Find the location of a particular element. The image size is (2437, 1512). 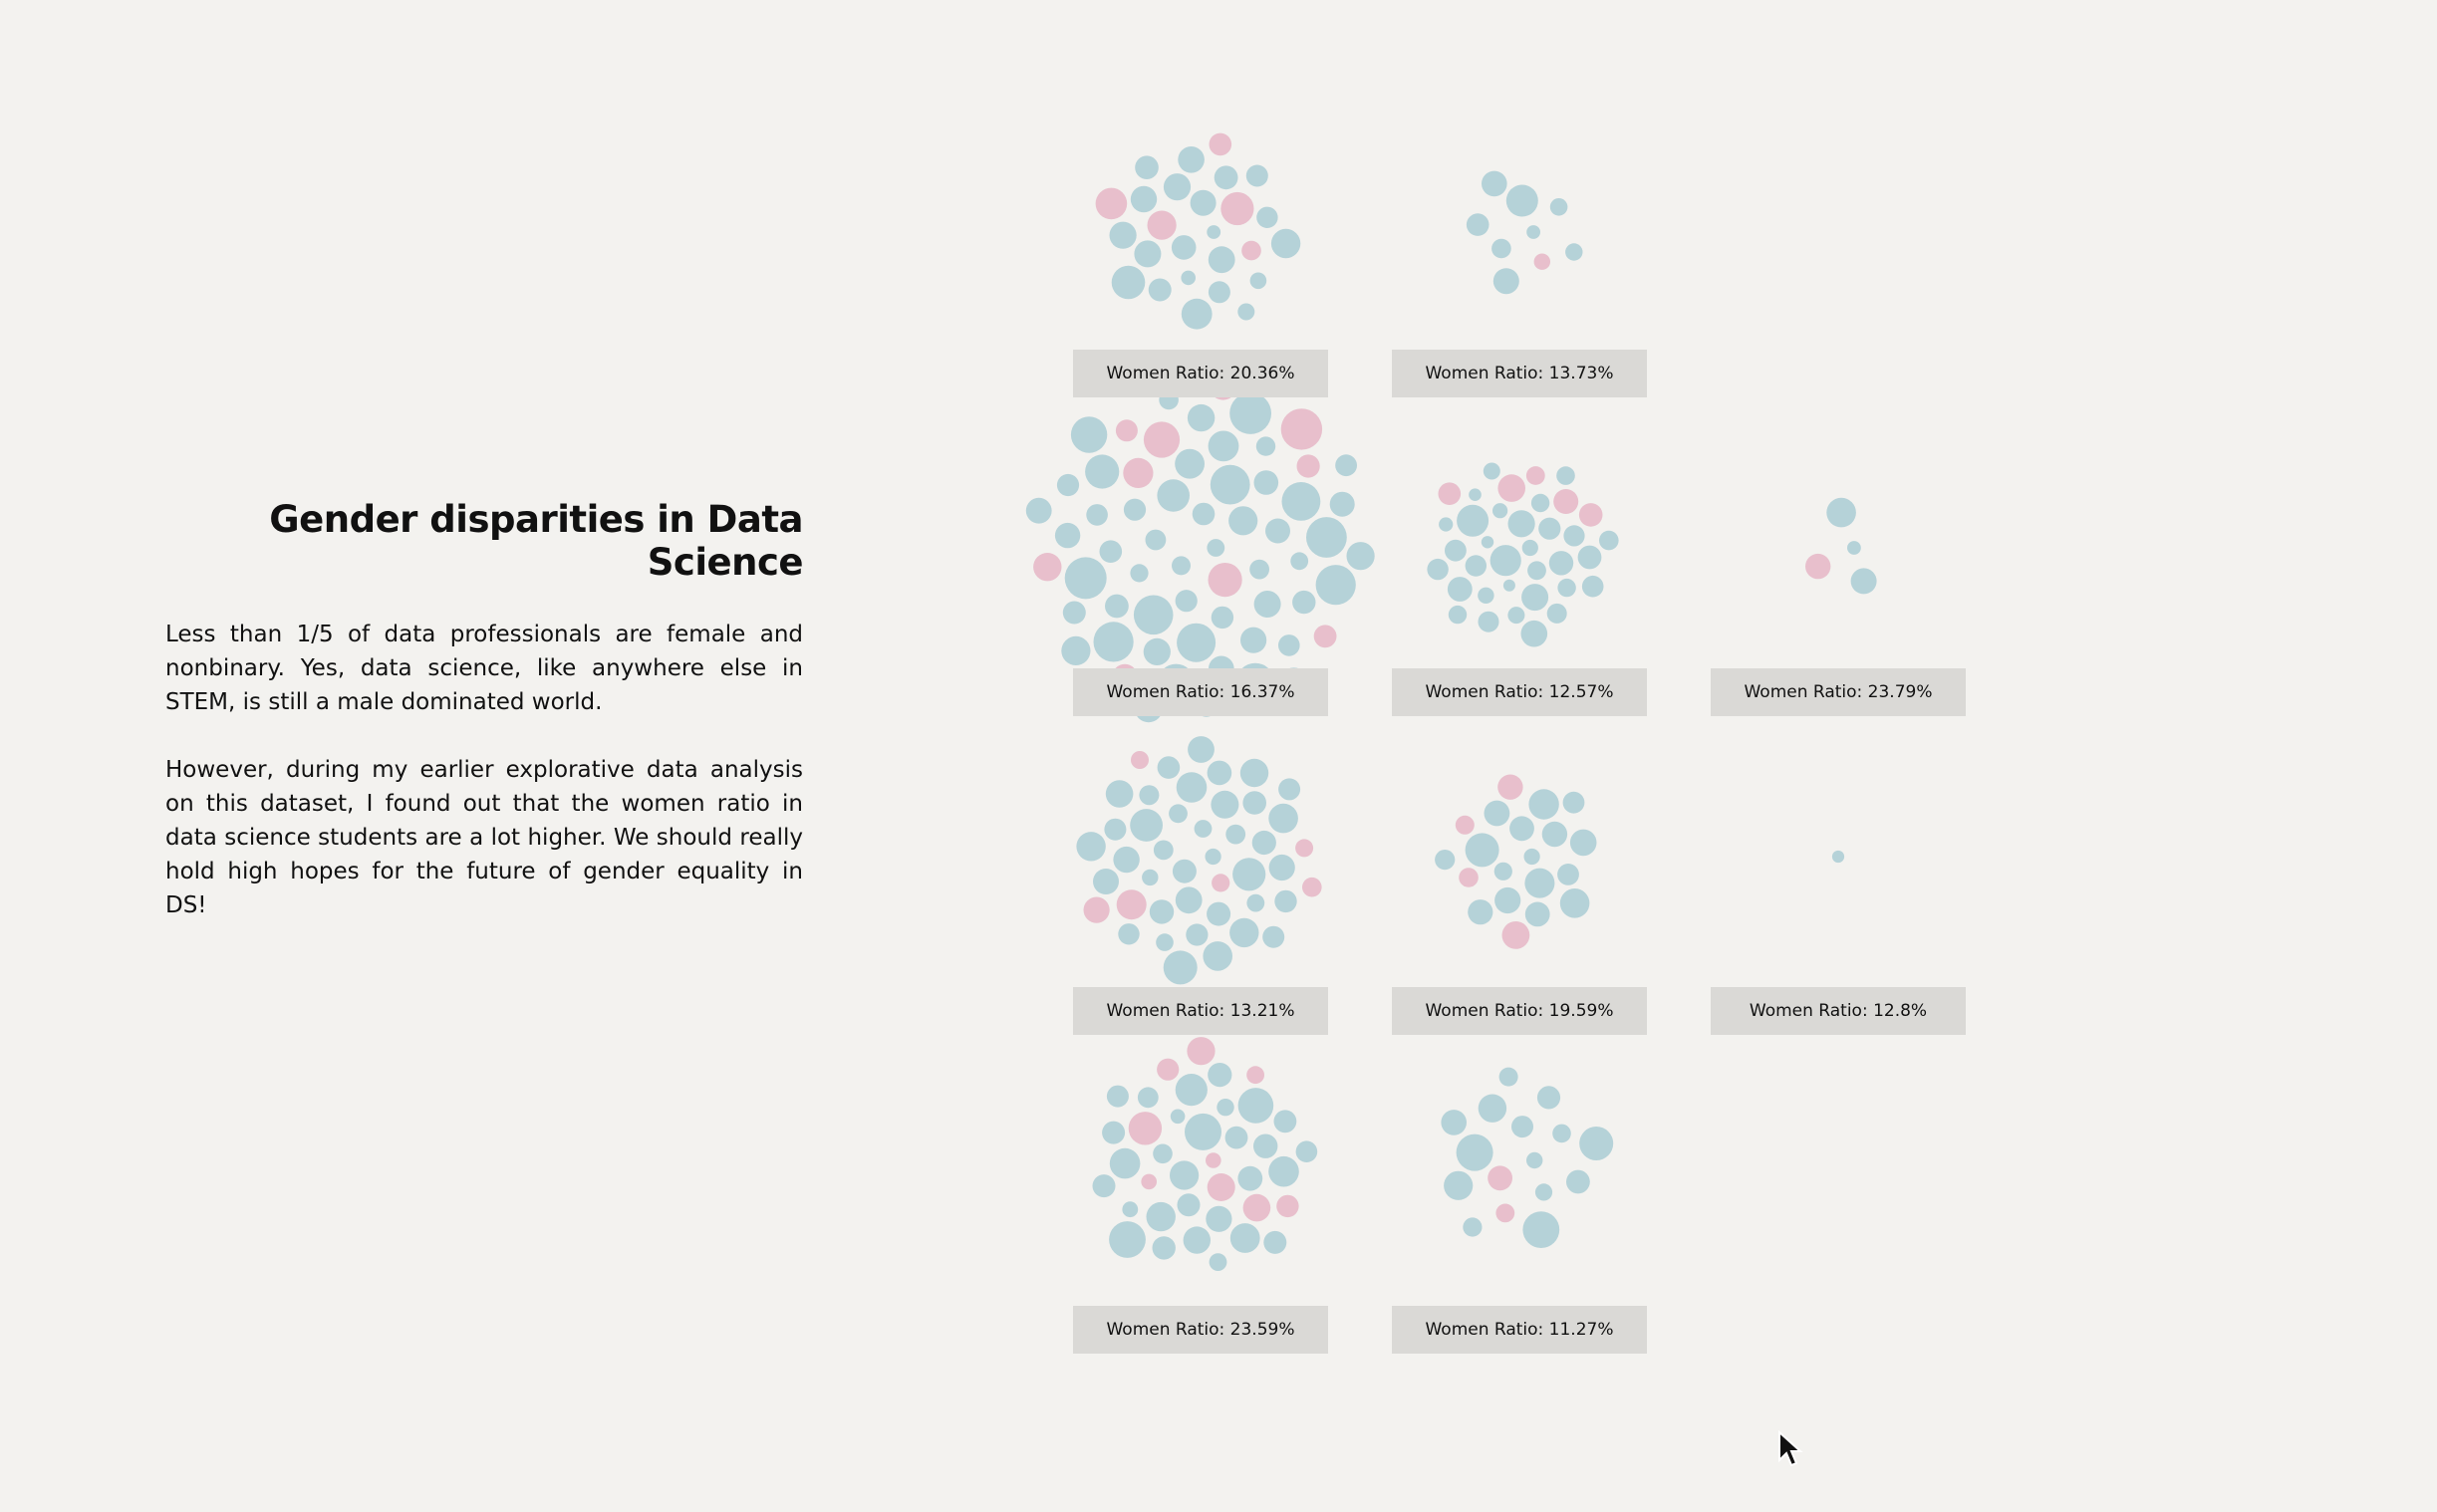

women-ratio-label: Women Ratio: 11.27% is located at coordinates (1519, 1330).